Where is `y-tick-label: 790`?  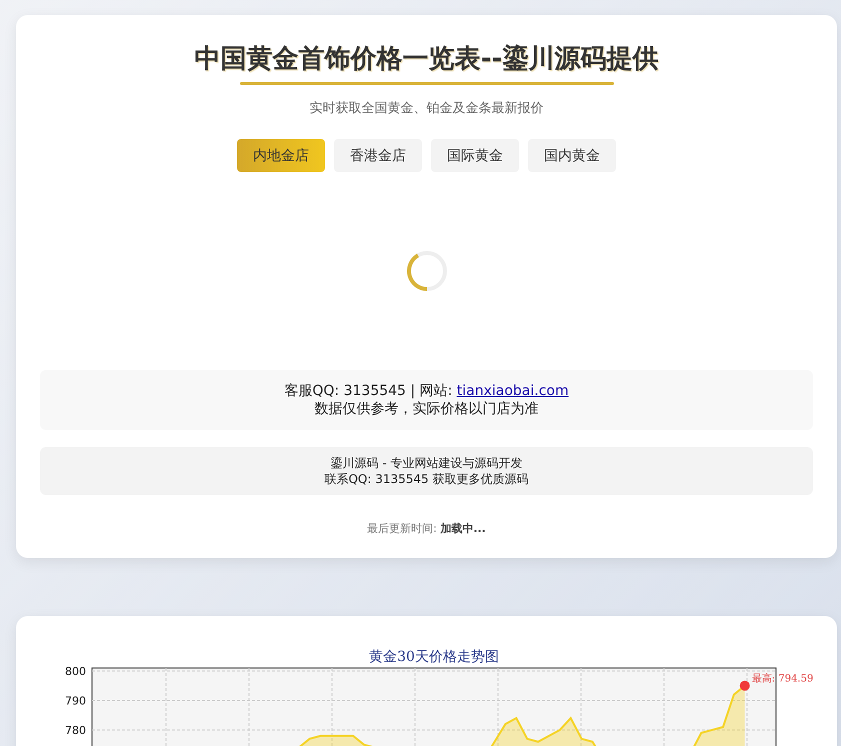
y-tick-label: 790 is located at coordinates (75, 701).